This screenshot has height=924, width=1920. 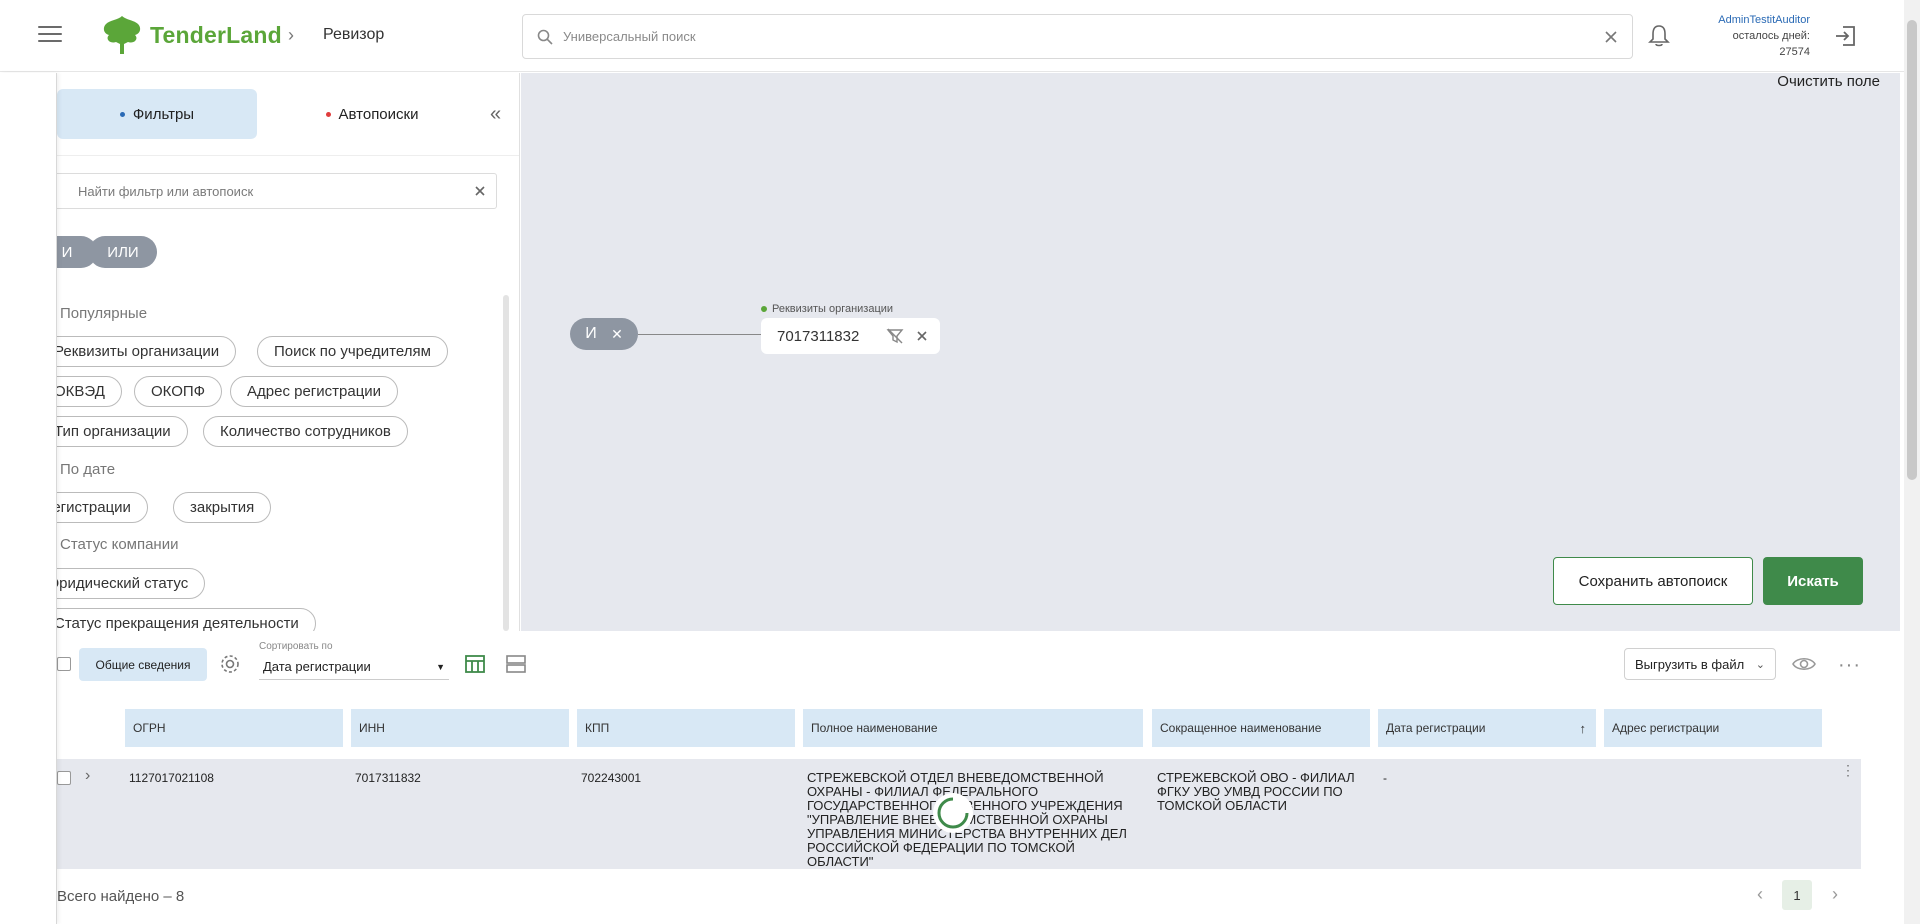 What do you see at coordinates (686, 728) in the screenshot?
I see `col-kpp: КПП` at bounding box center [686, 728].